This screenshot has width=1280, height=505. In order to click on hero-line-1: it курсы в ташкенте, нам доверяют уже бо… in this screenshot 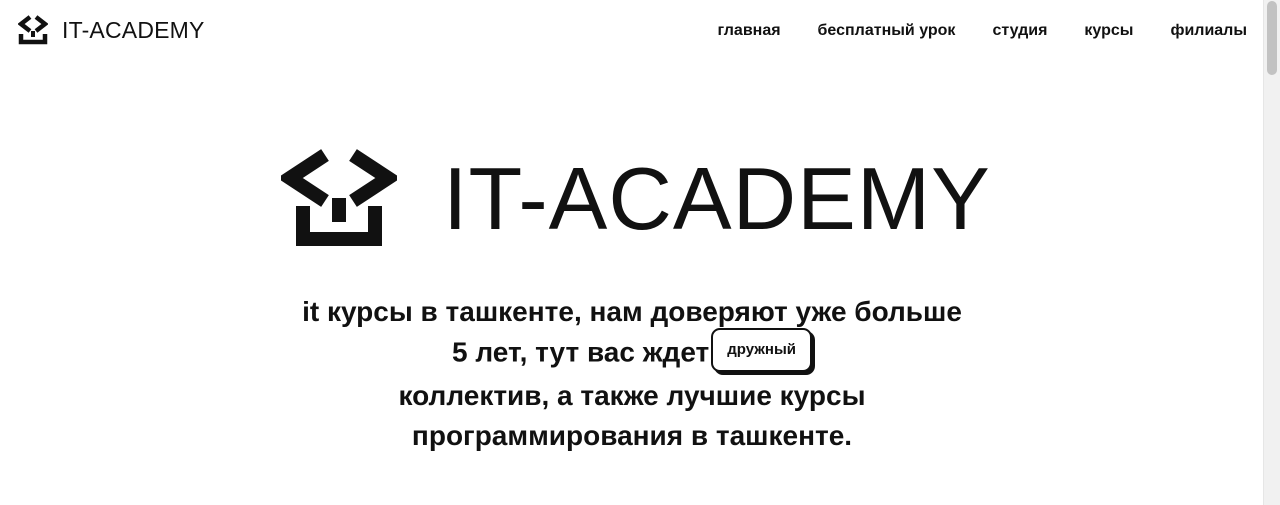, I will do `click(632, 311)`.